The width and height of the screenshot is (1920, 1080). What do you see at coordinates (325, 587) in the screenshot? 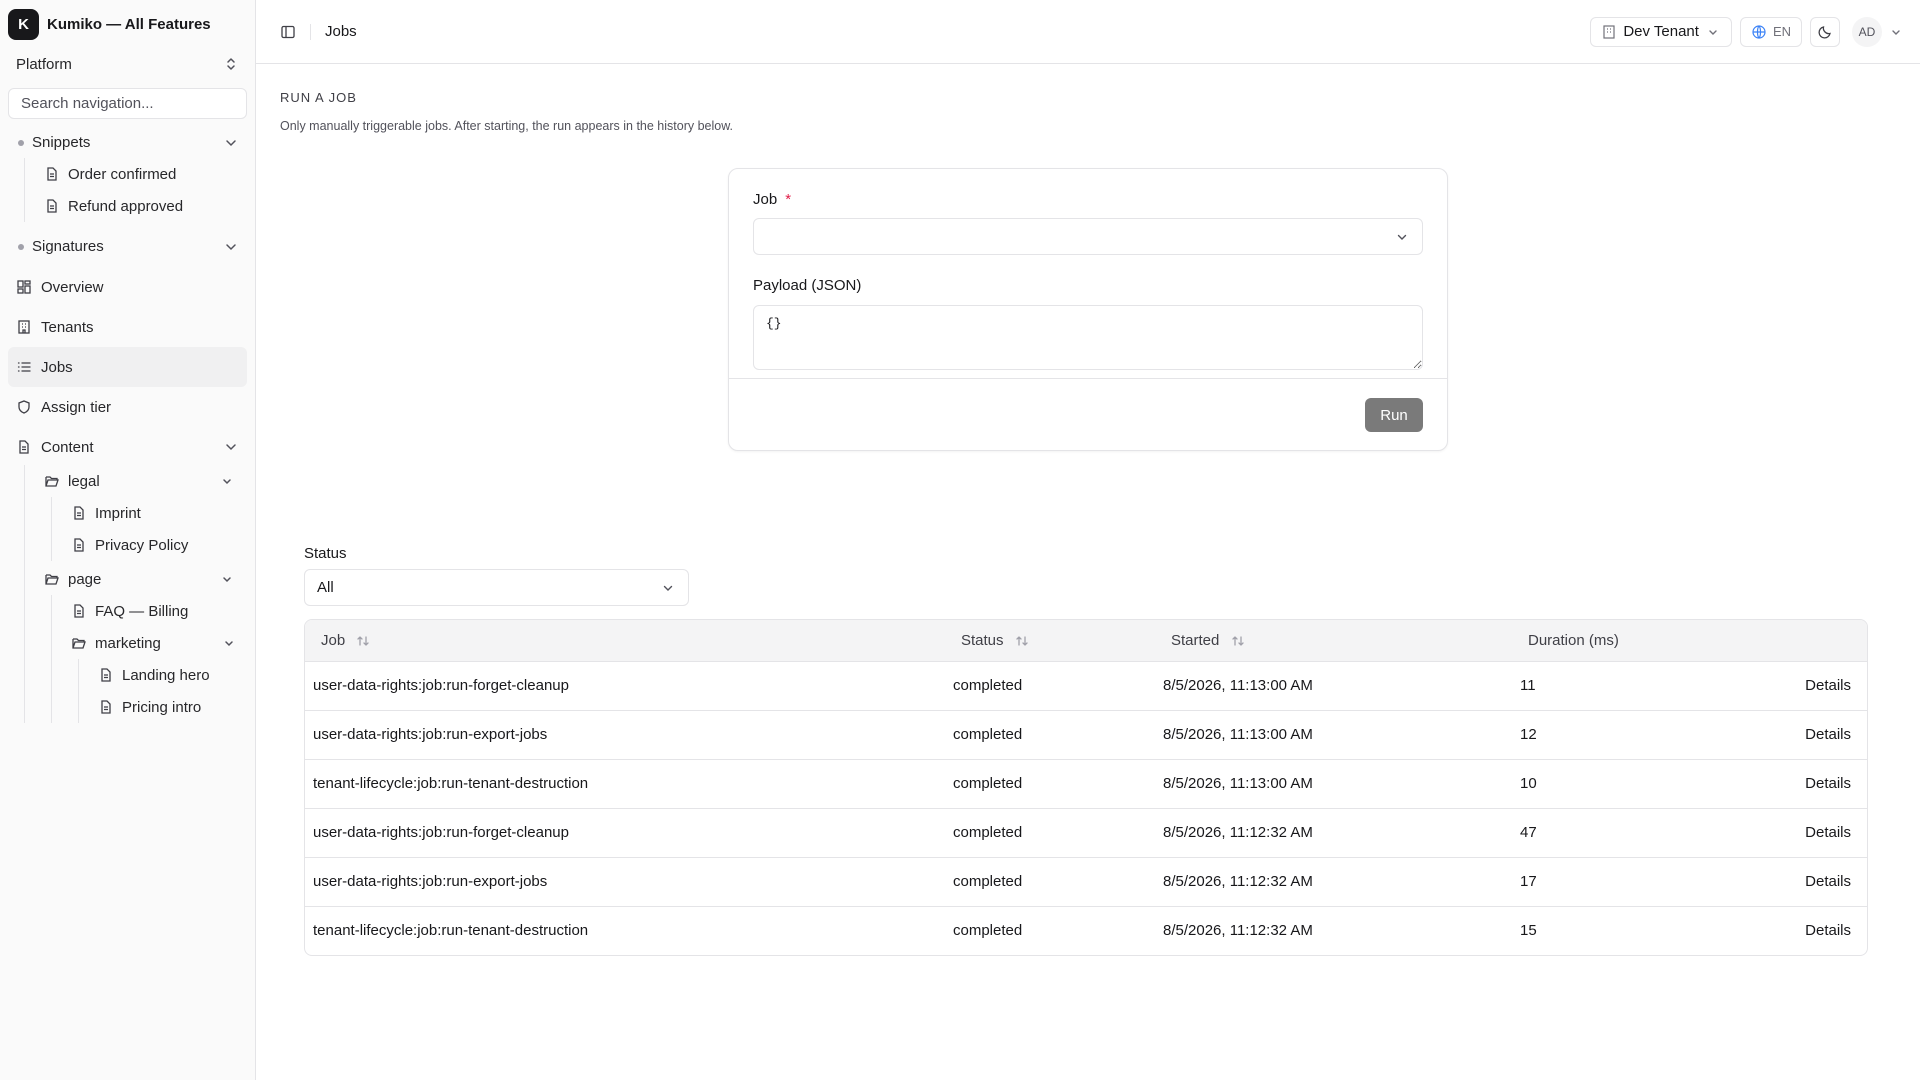
I see `status-filter-value: All` at bounding box center [325, 587].